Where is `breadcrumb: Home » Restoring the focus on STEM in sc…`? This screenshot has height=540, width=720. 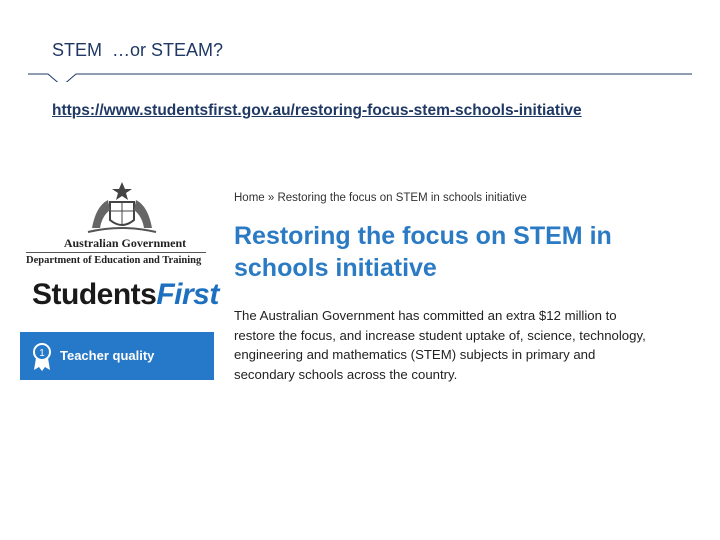
breadcrumb: Home » Restoring the focus on STEM in sc… is located at coordinates (380, 198).